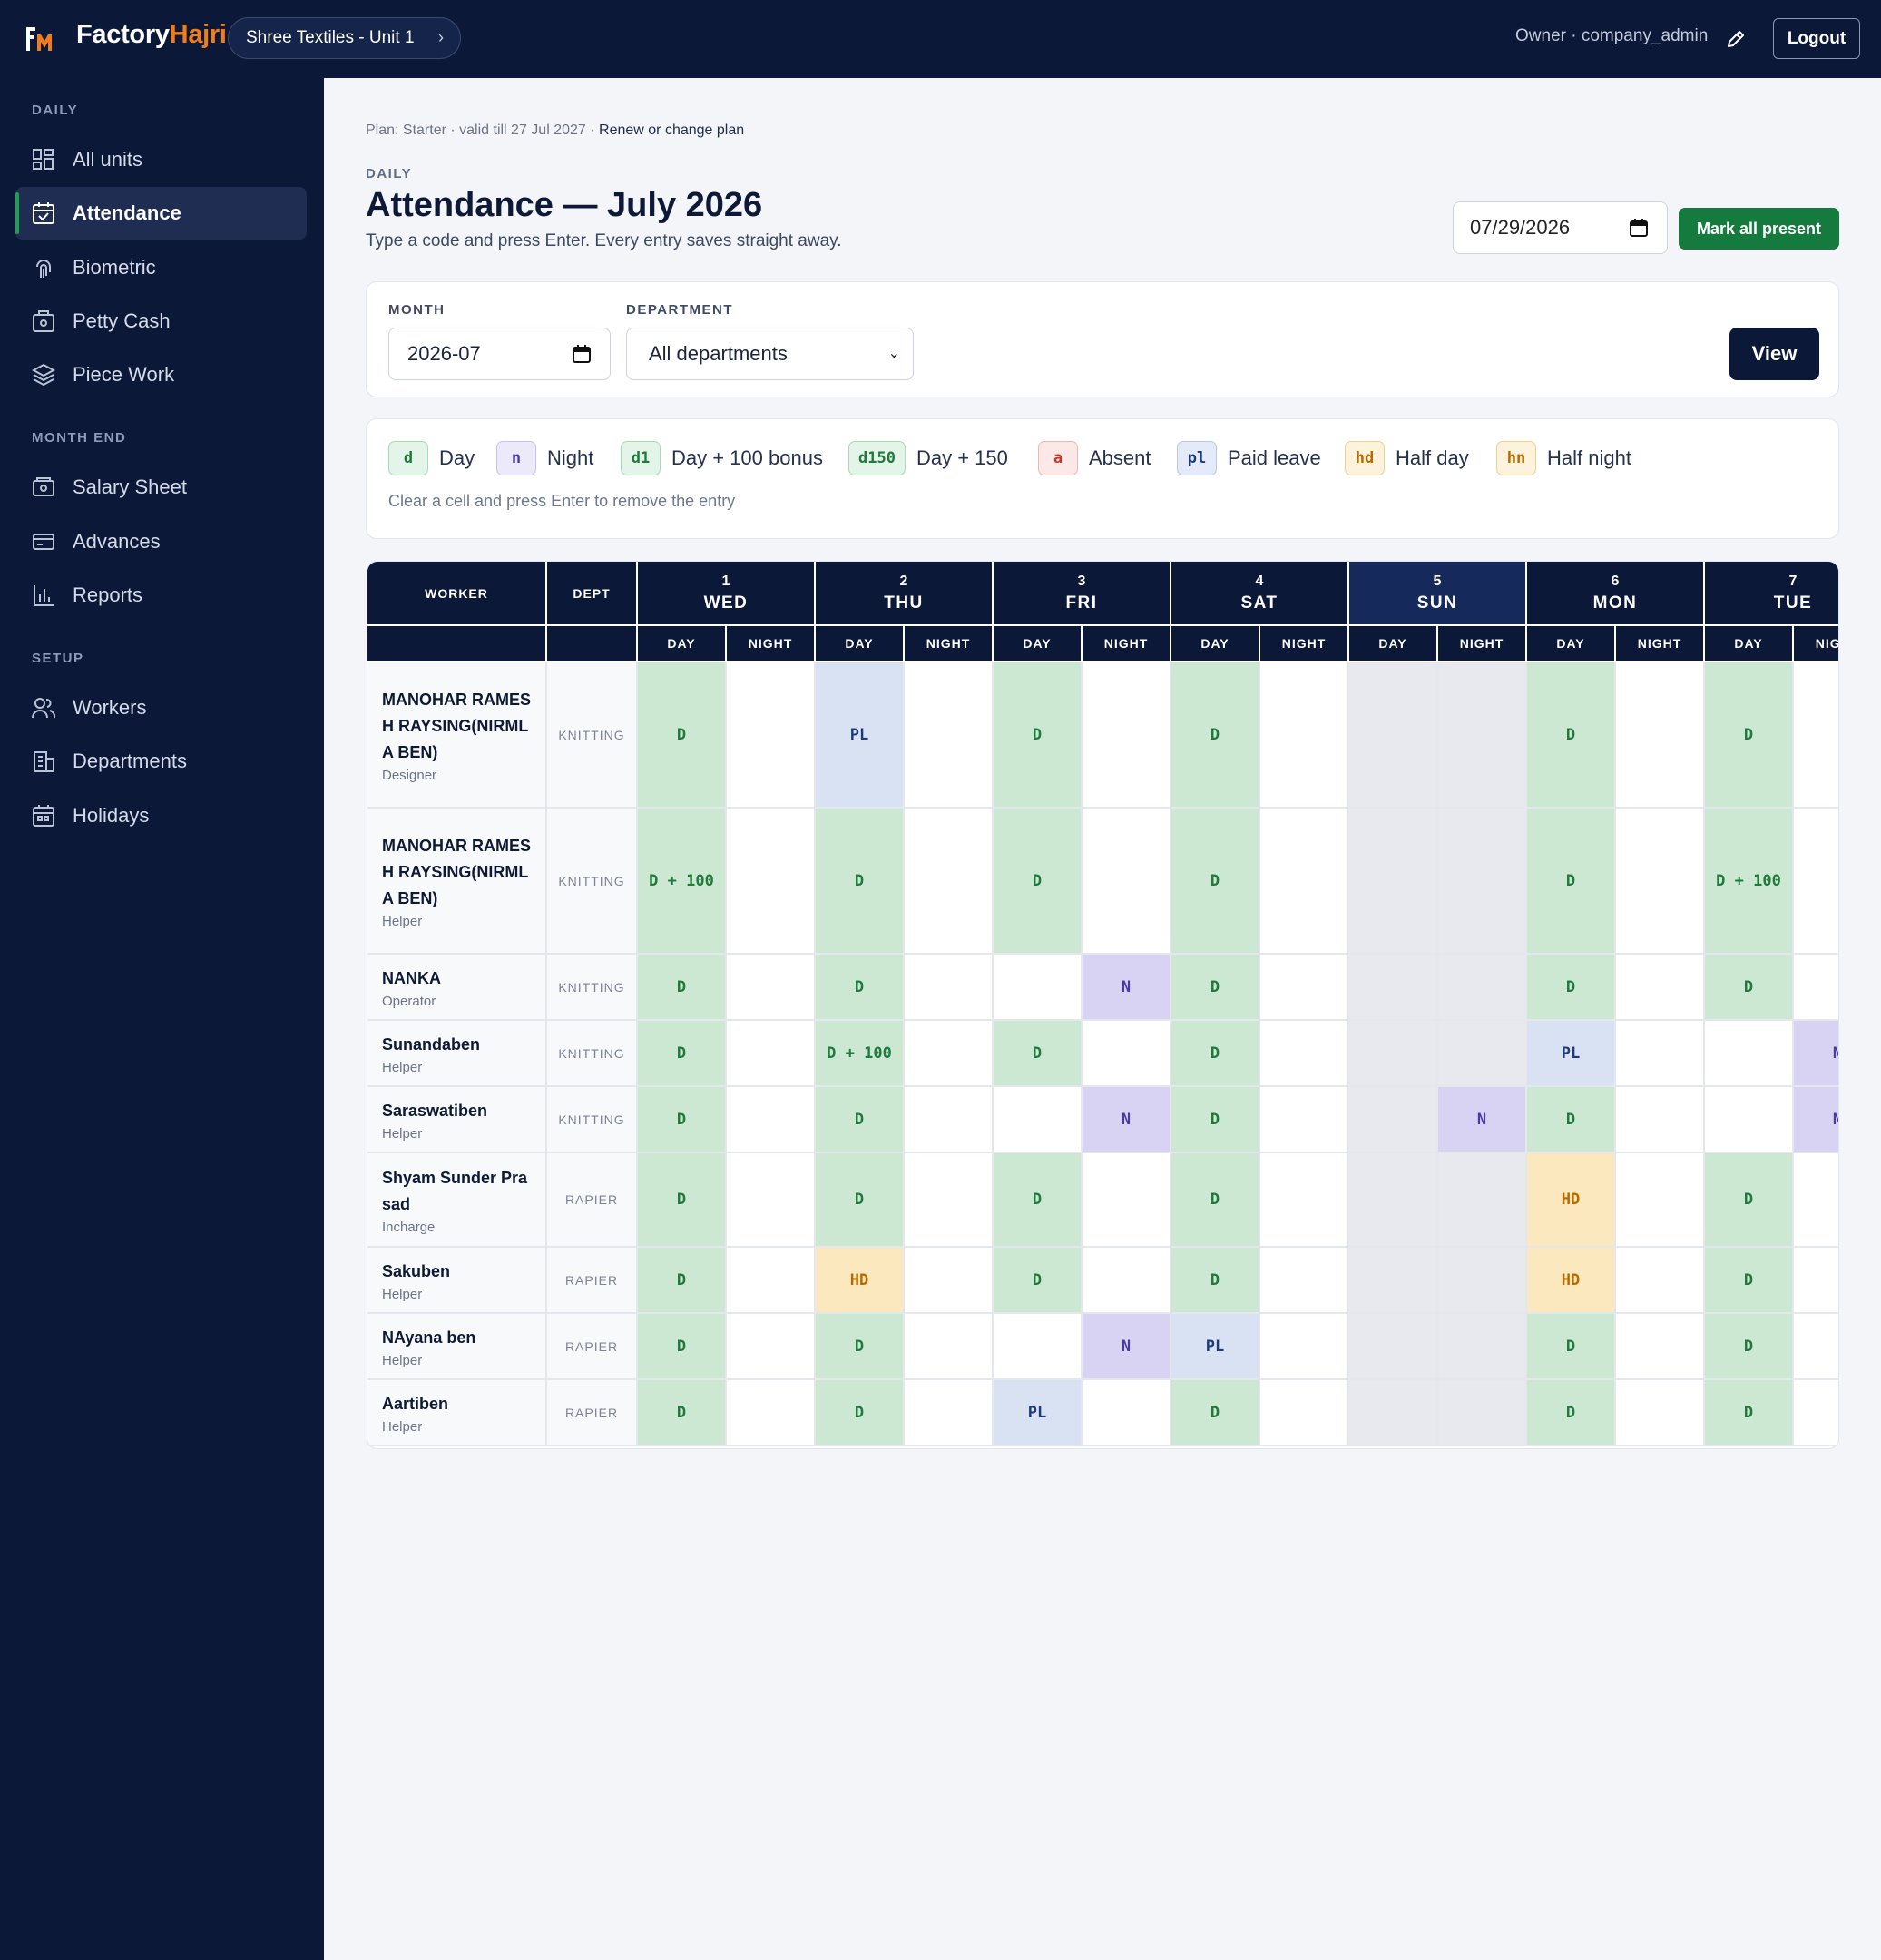 The width and height of the screenshot is (1881, 1960). Describe the element at coordinates (161, 213) in the screenshot. I see `sidebar-item-attendance: Attendance` at that location.